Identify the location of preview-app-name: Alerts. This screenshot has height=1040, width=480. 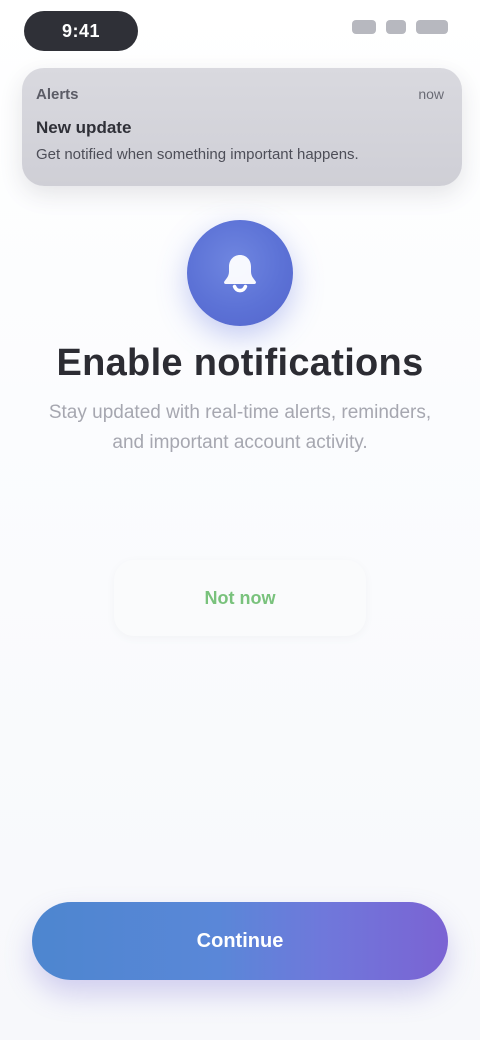
(57, 94).